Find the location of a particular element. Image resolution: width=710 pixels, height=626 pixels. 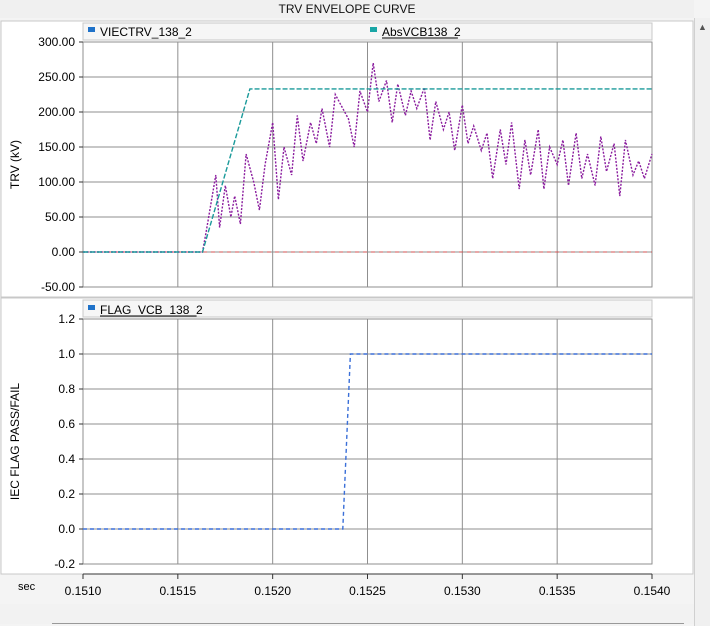

legend-label-FLAG_VCB_138_2: FLAG_VCB_138_2 is located at coordinates (151, 310).